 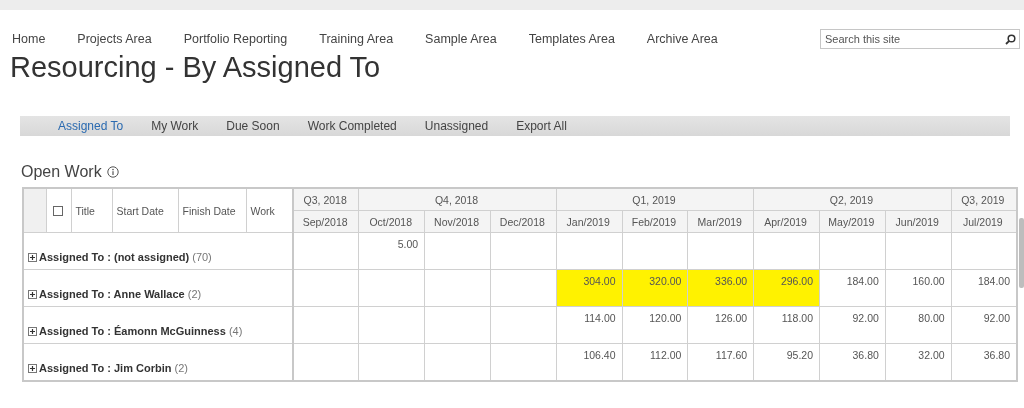 What do you see at coordinates (457, 199) in the screenshot?
I see `quarter-header: Q4, 2018` at bounding box center [457, 199].